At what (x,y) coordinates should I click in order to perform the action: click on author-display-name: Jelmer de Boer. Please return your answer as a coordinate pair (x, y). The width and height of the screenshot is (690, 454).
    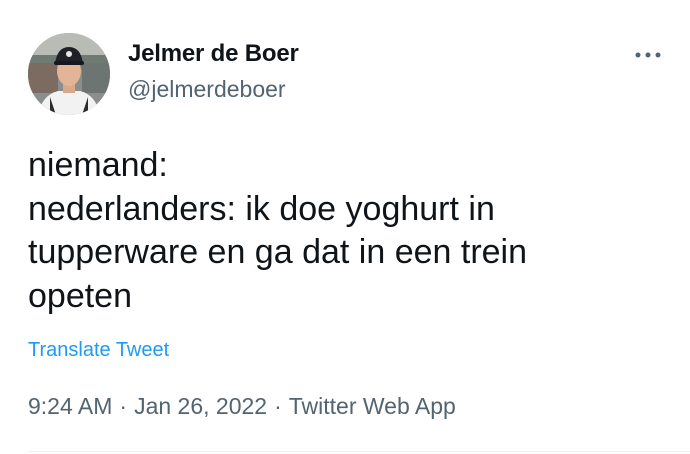
    Looking at the image, I should click on (213, 54).